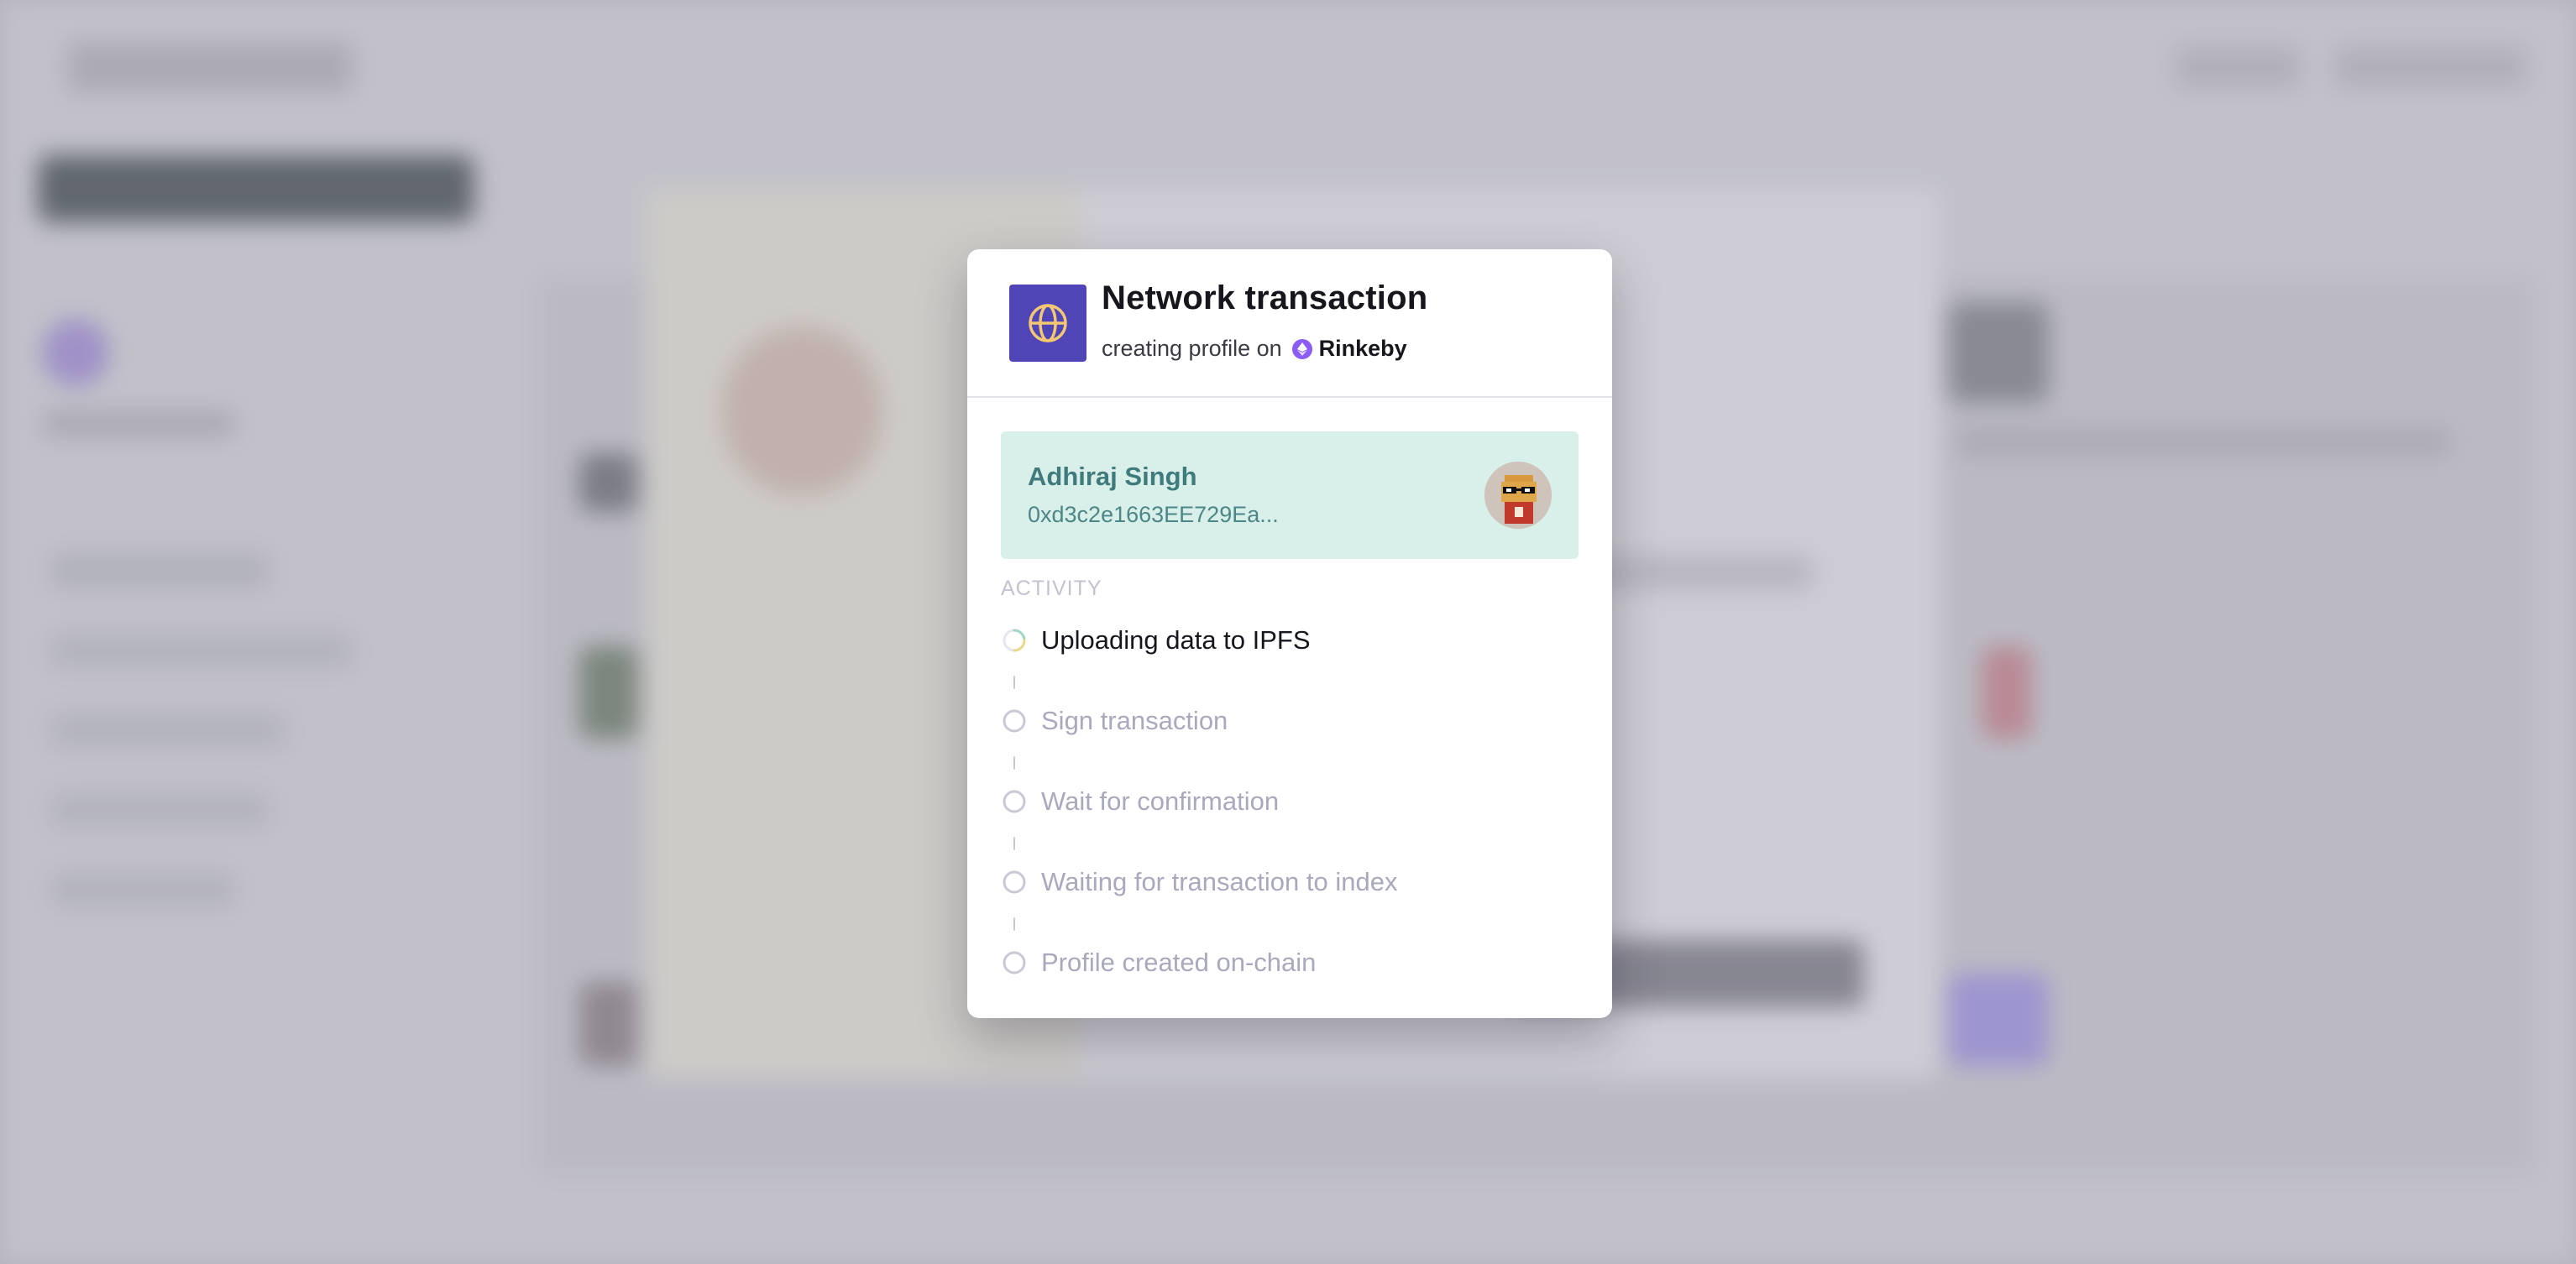 Image resolution: width=2576 pixels, height=1264 pixels. I want to click on activity-step: Waiting for transaction to index, so click(1199, 882).